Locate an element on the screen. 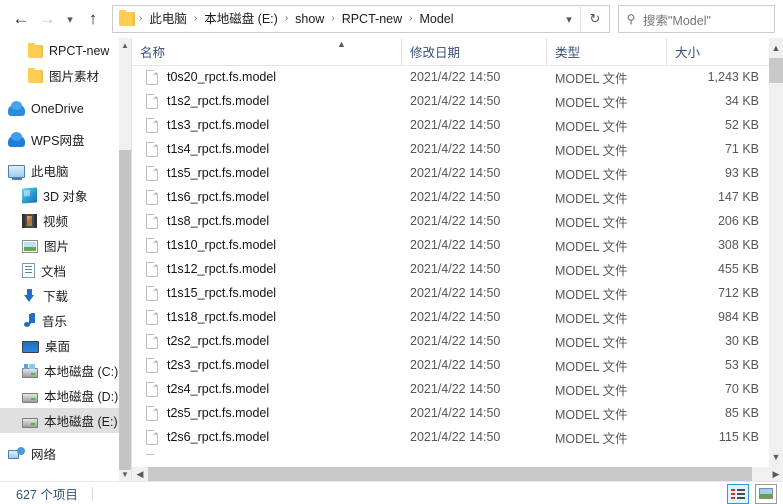 Image resolution: width=783 pixels, height=504 pixels. item-count-label: 627 个项目 is located at coordinates (47, 495).